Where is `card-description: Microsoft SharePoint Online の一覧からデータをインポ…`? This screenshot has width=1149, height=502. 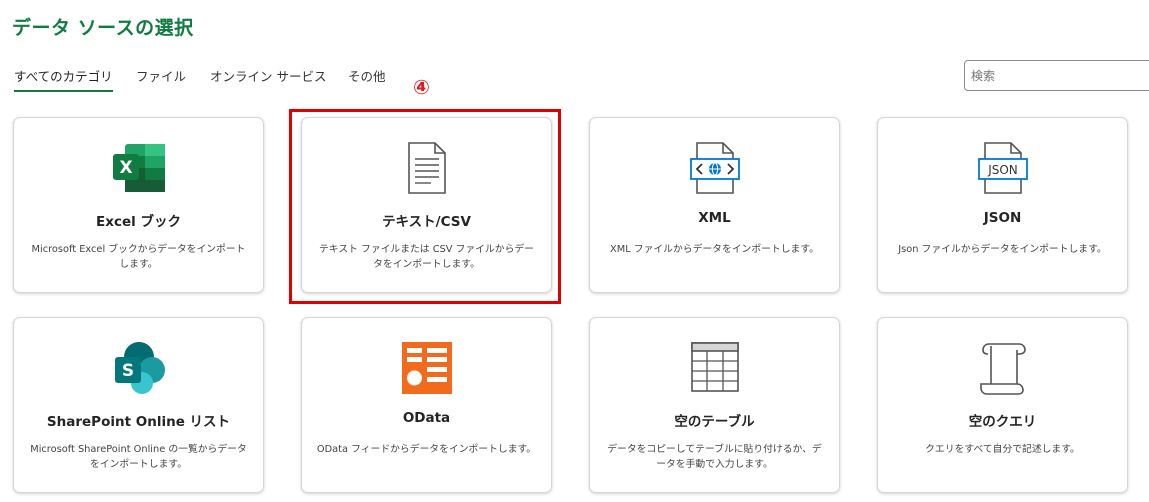
card-description: Microsoft SharePoint Online の一覧からデータをインポ… is located at coordinates (138, 457).